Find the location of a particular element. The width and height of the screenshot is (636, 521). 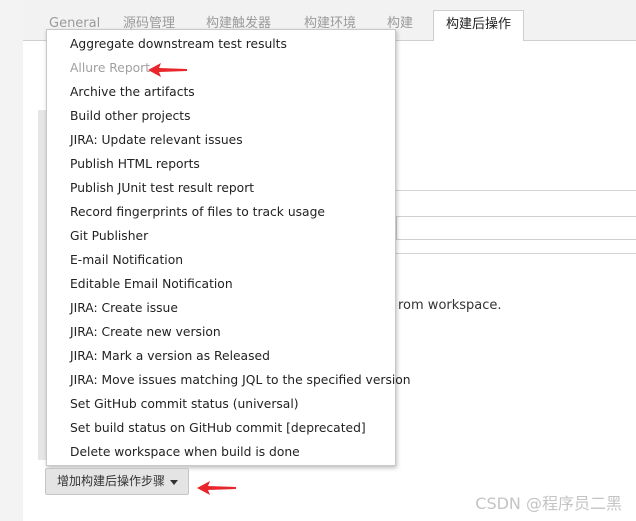

menu-item: JIRA: Update relevant issues is located at coordinates (156, 140).